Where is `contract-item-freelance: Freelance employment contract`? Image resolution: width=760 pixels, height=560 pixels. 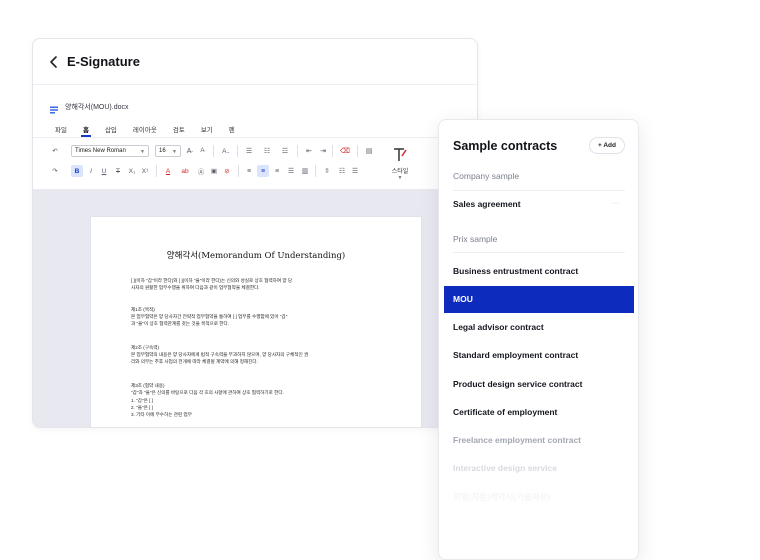
contract-item-freelance: Freelance employment contract is located at coordinates (517, 440).